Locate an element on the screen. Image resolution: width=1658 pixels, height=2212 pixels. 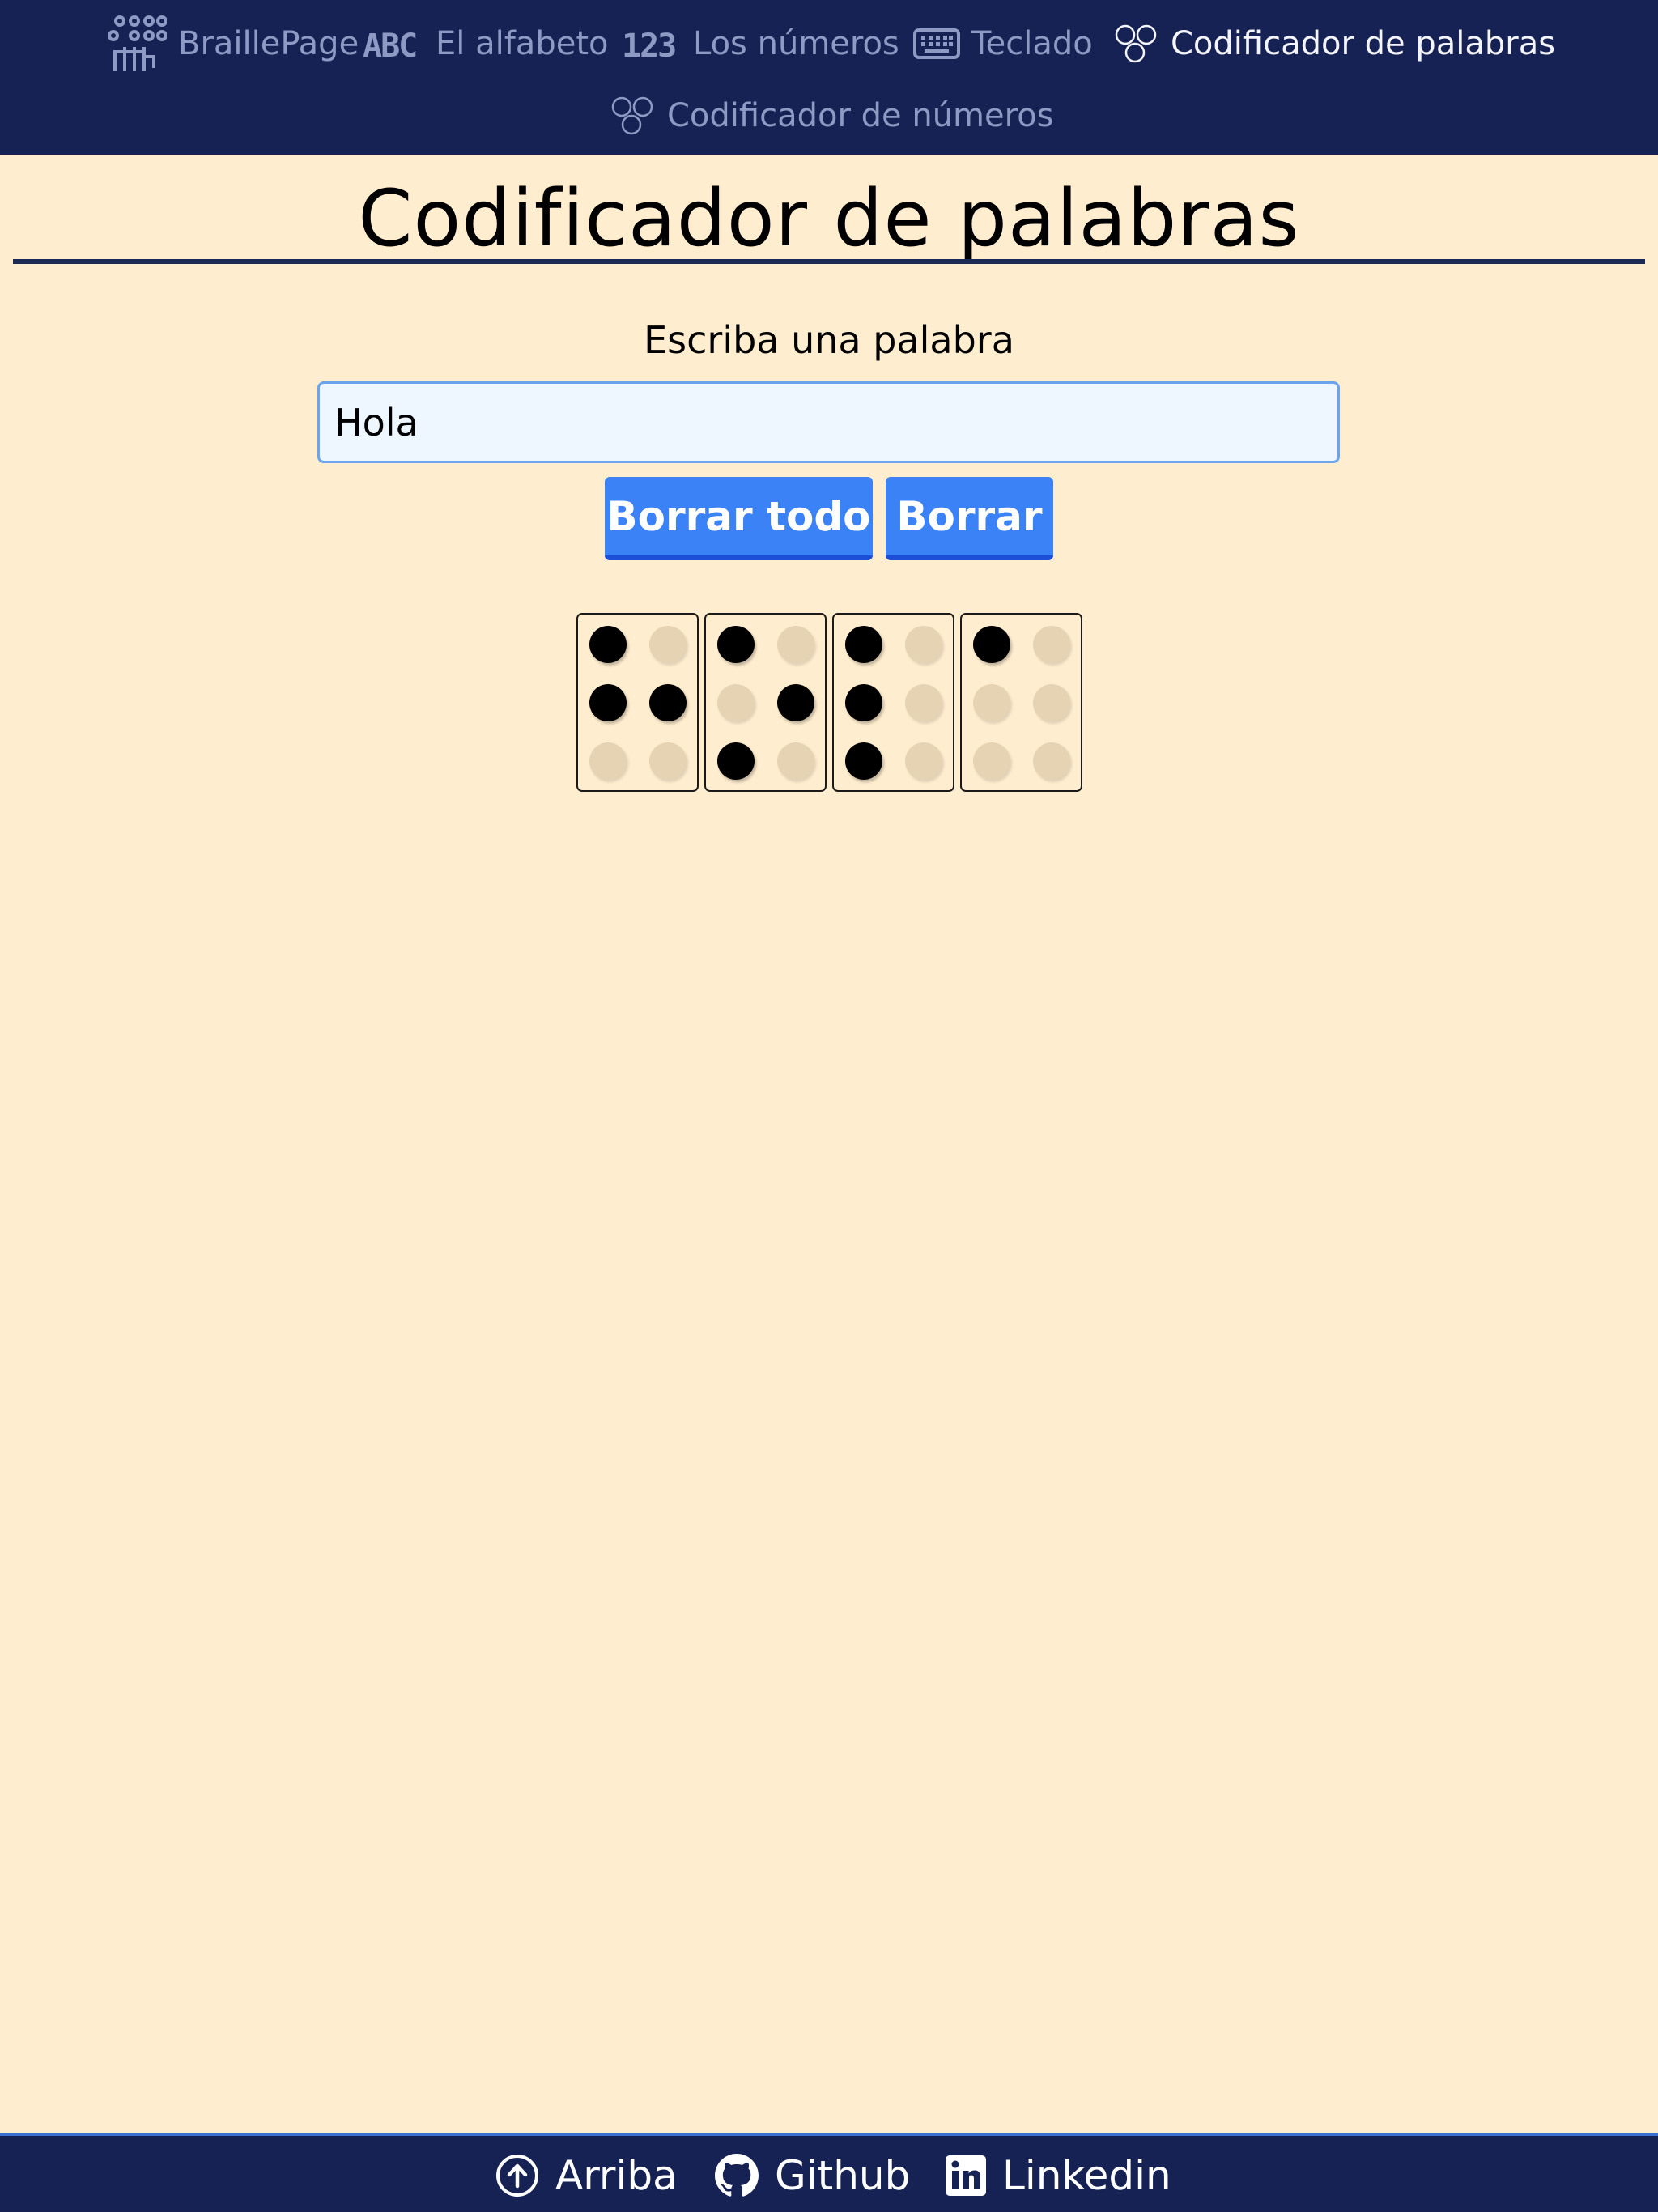
linkedin-icon is located at coordinates (966, 2176).